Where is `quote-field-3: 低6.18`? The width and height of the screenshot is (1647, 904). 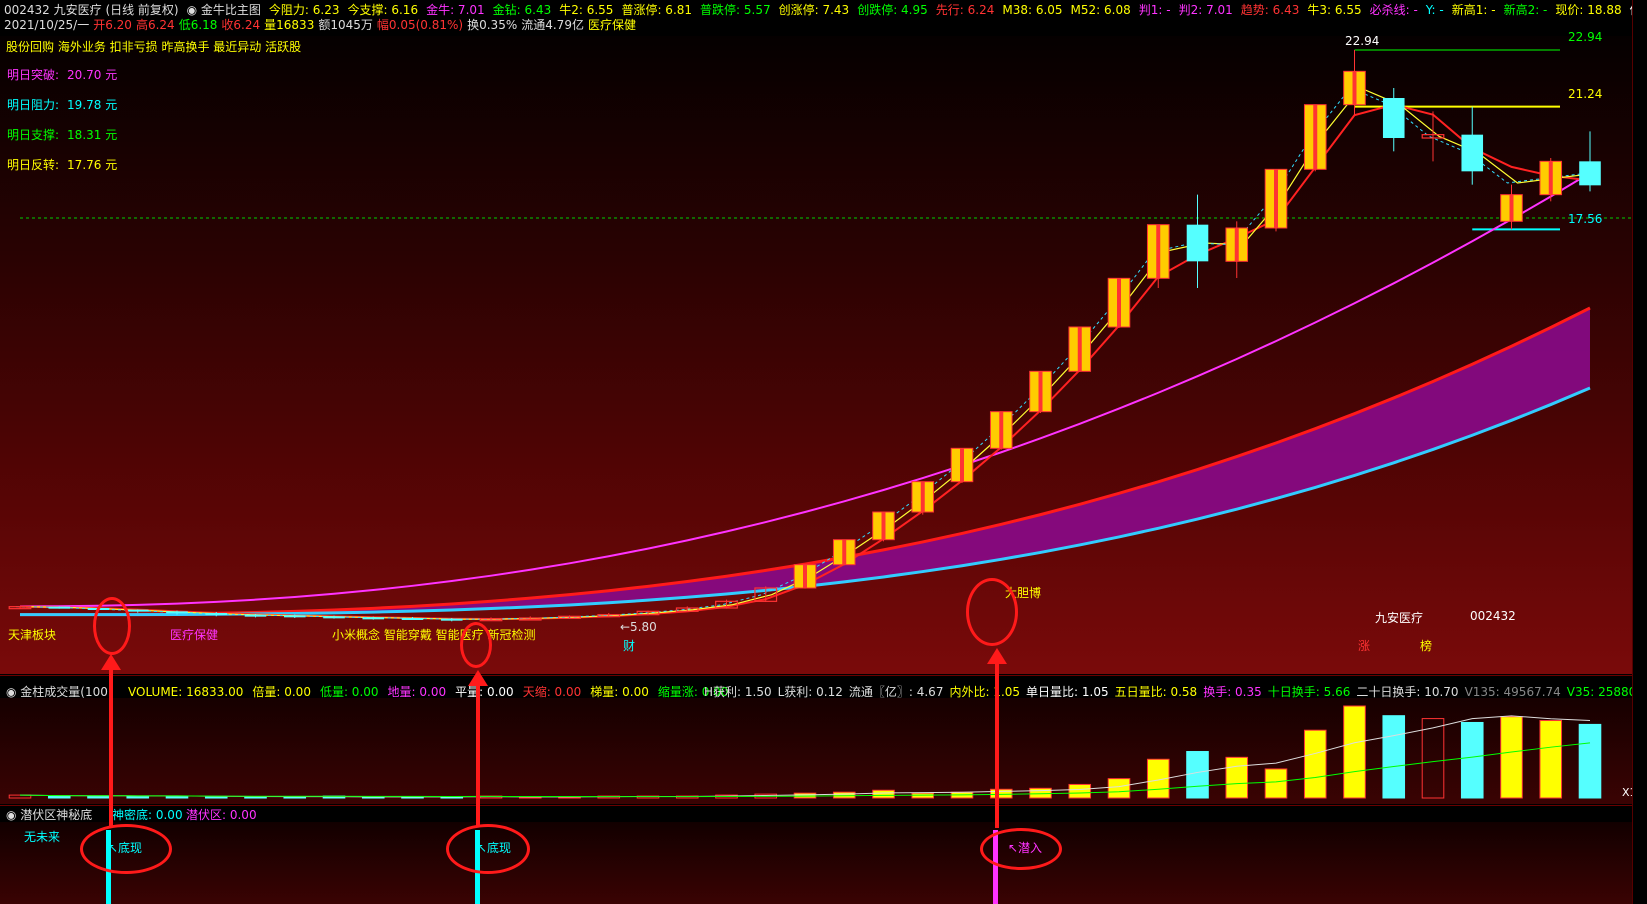
quote-field-3: 低6.18 is located at coordinates (198, 25).